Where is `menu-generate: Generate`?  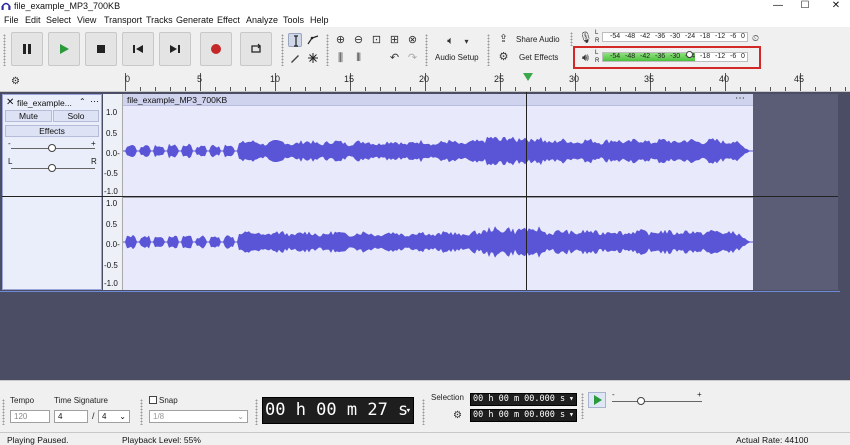 menu-generate: Generate is located at coordinates (195, 20).